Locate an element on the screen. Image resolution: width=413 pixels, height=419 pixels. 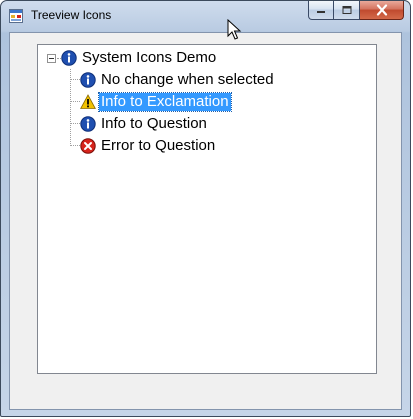
warning-icon is located at coordinates (88, 101).